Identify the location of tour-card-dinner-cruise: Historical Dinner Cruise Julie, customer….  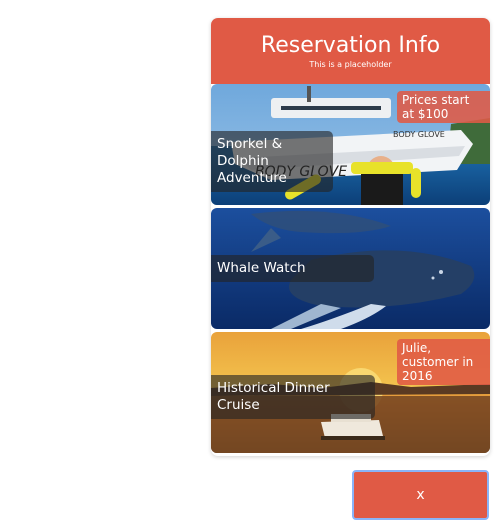
(350, 392).